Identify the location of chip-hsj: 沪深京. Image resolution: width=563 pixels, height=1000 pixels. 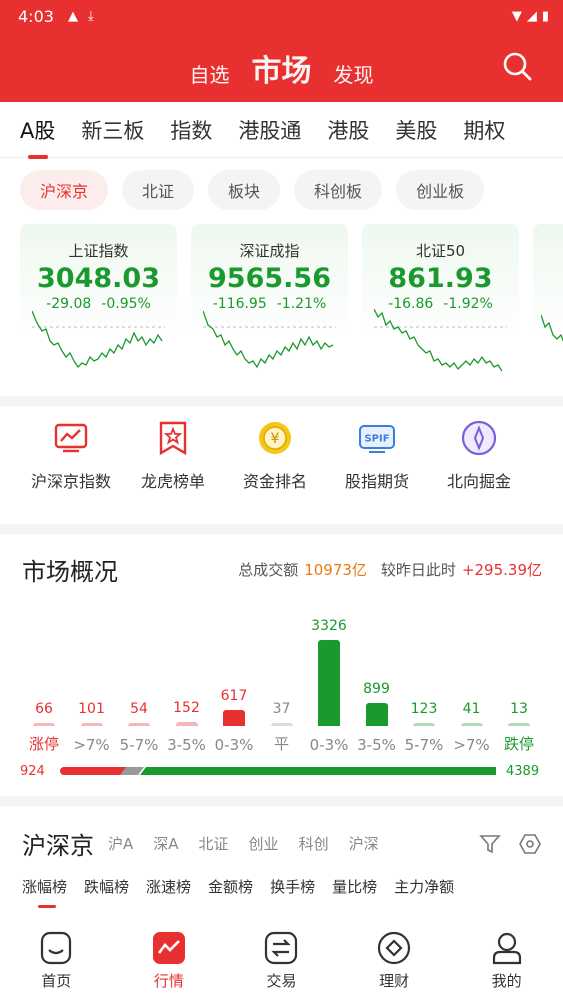
(64, 190).